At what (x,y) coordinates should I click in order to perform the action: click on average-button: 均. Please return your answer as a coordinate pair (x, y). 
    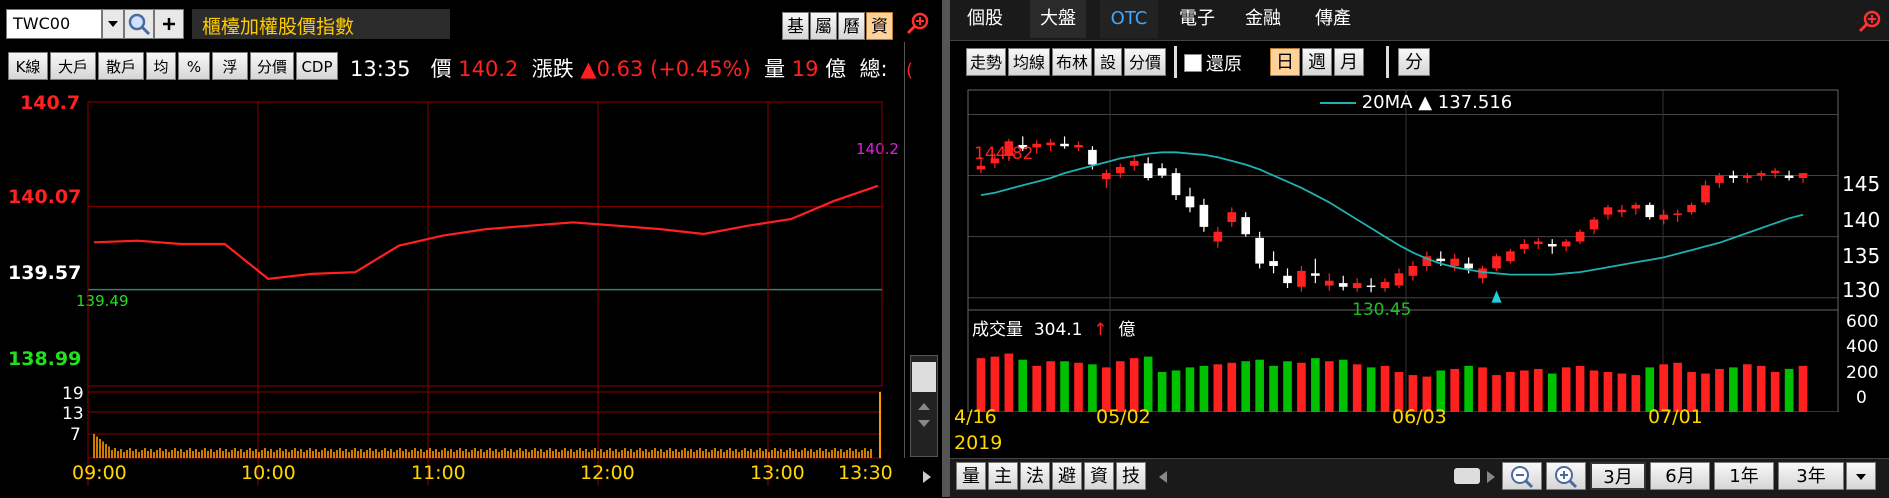
    Looking at the image, I should click on (161, 66).